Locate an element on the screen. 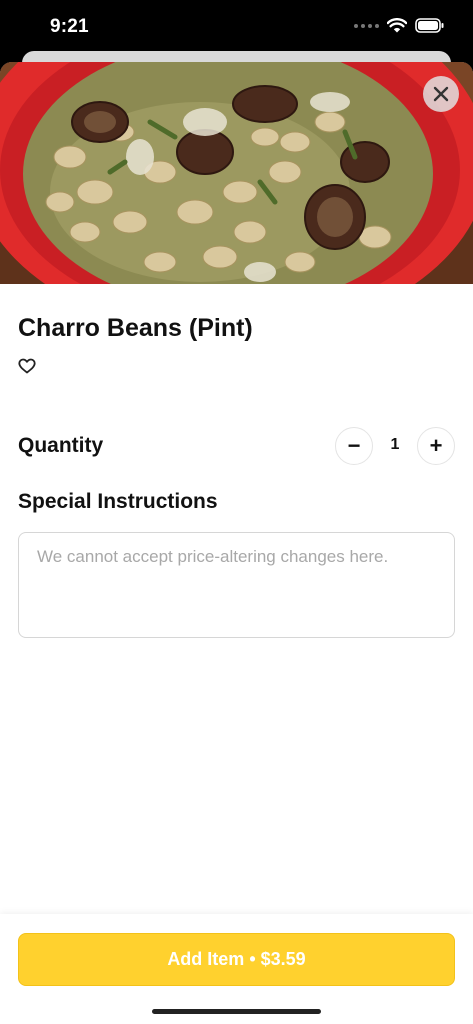 This screenshot has width=473, height=1024. item-title: Charro Beans (Pint) is located at coordinates (135, 328).